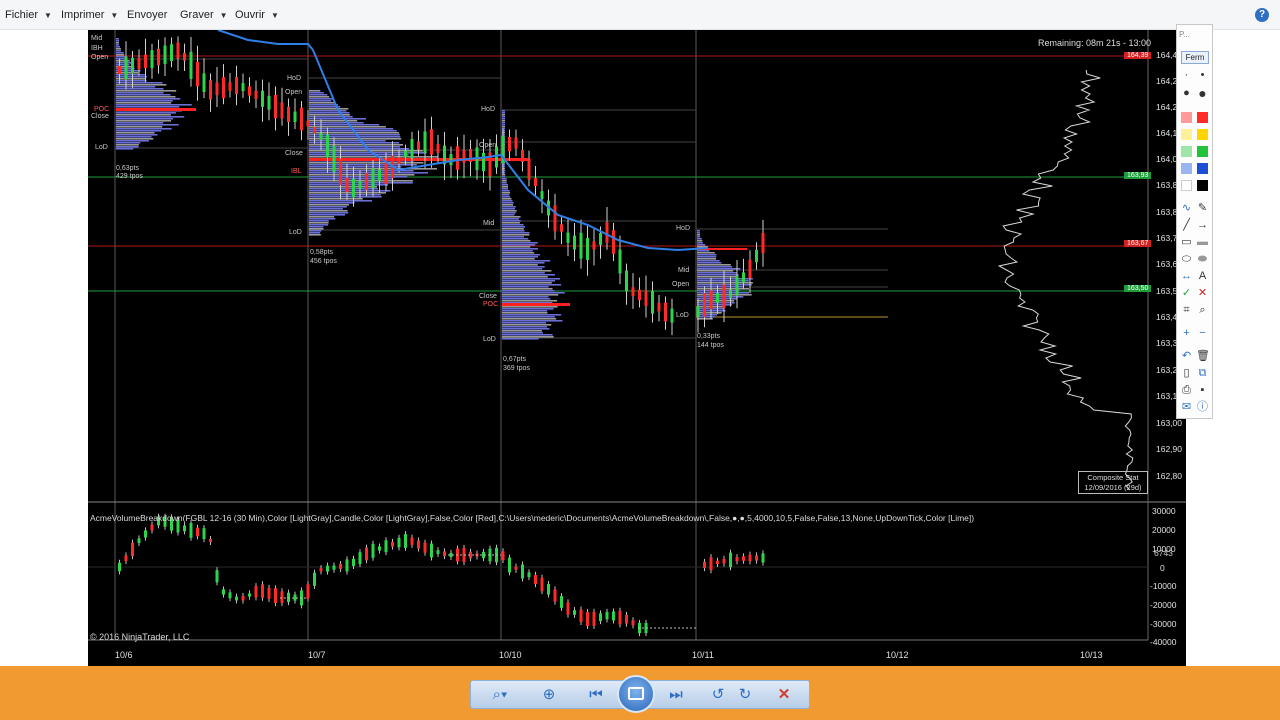 This screenshot has height=720, width=1280. Describe the element at coordinates (549, 695) in the screenshot. I see `fit-icon: ⊕` at that location.